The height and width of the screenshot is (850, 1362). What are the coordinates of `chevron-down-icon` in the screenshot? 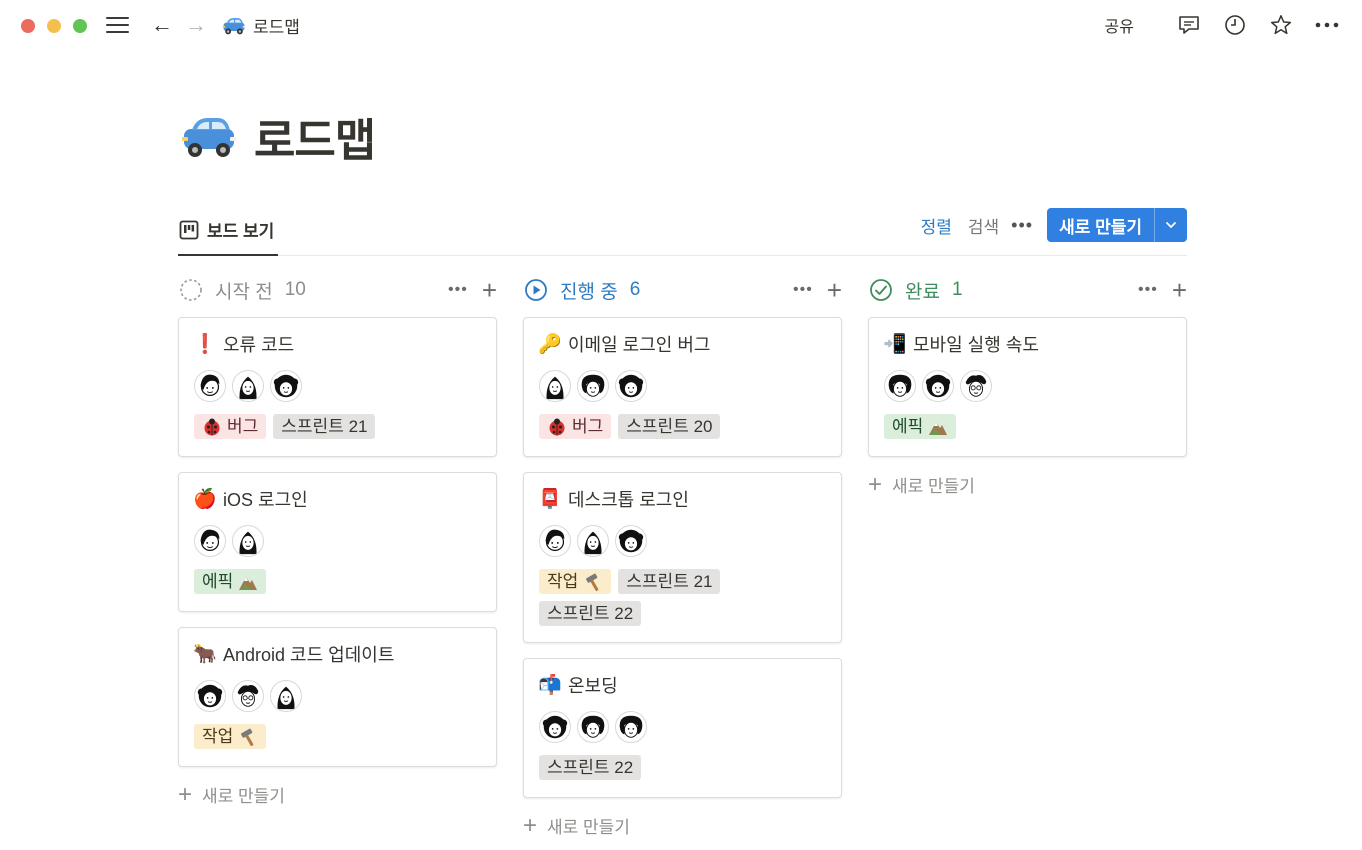 It's located at (1171, 225).